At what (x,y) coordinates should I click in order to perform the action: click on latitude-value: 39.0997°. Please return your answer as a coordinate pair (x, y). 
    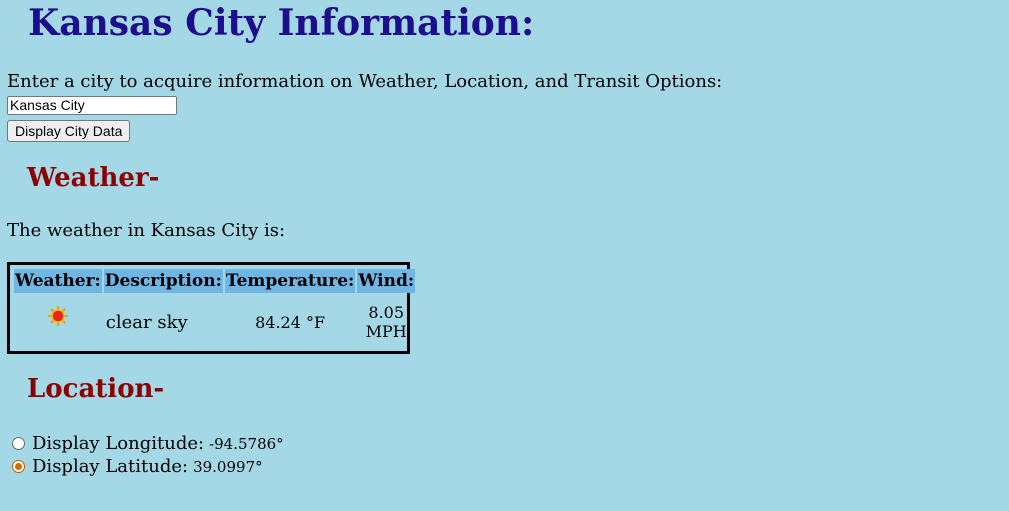
    Looking at the image, I should click on (228, 466).